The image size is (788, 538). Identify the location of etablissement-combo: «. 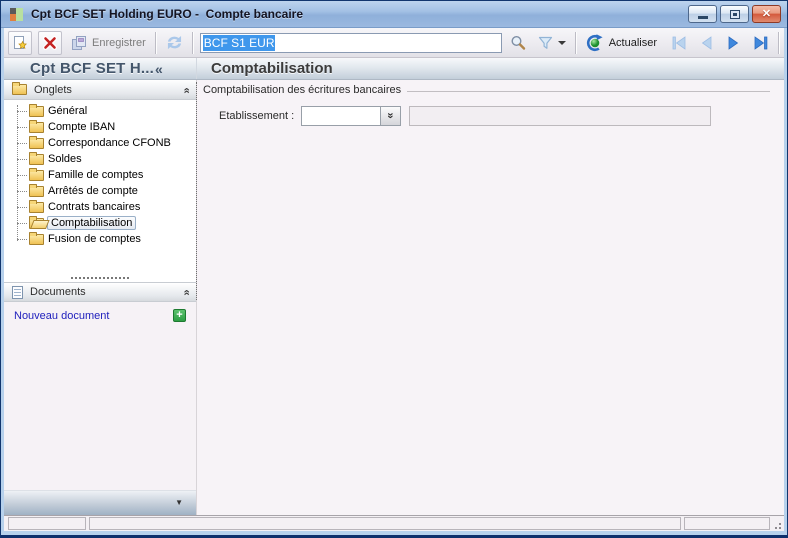
(351, 116).